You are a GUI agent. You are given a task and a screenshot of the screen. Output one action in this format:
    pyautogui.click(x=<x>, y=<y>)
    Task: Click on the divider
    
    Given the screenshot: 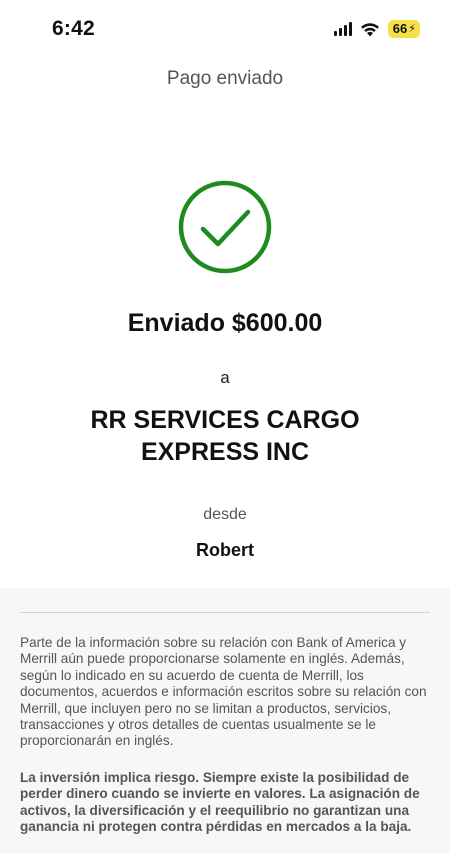 What is the action you would take?
    pyautogui.click(x=225, y=612)
    